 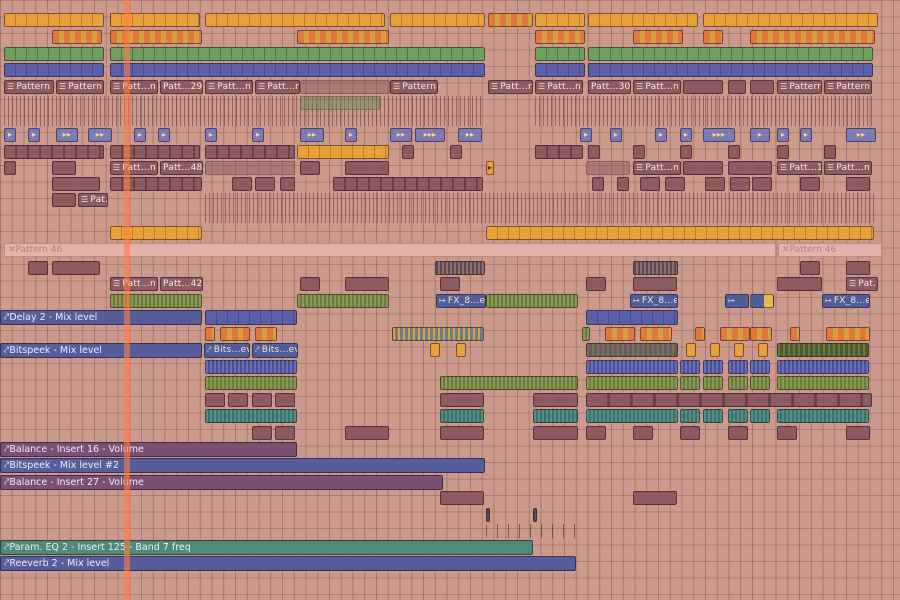 I want to click on automation-clip, so click(x=251, y=317).